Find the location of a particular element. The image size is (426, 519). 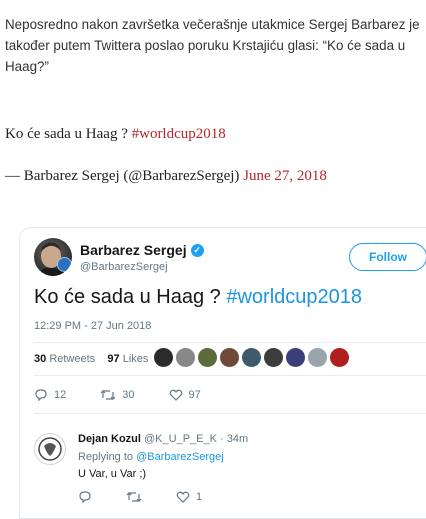

replying-to: Replying to @BarbarezSergej is located at coordinates (151, 457).